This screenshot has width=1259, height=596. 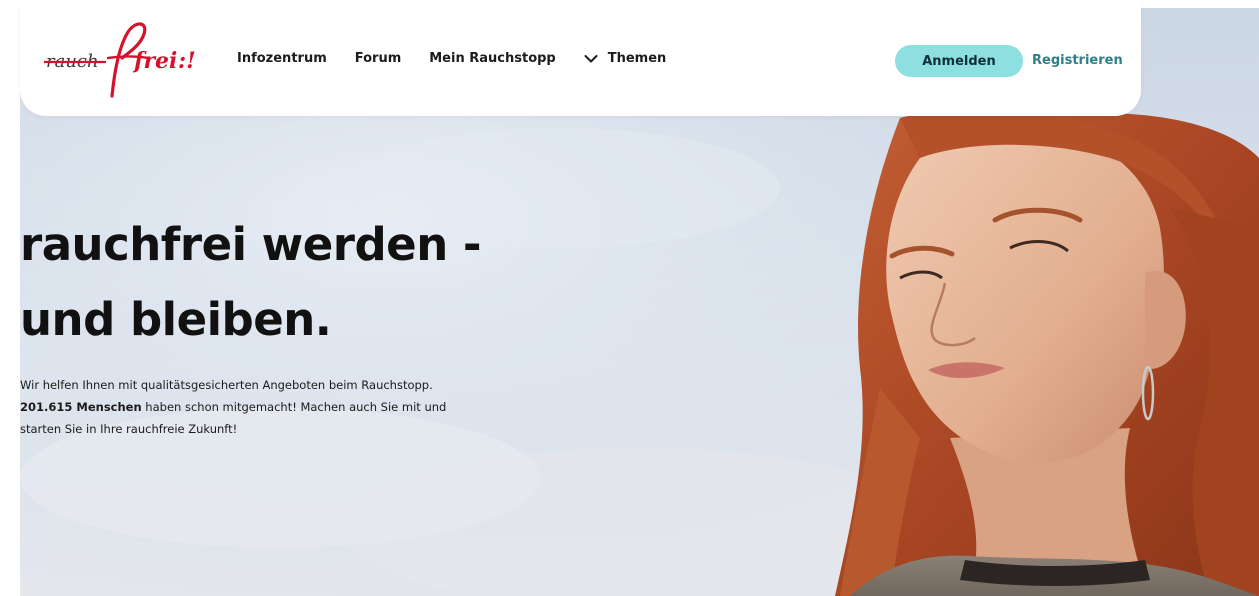 What do you see at coordinates (124, 60) in the screenshot?
I see `rauchfrei-logo: rauch frei :!` at bounding box center [124, 60].